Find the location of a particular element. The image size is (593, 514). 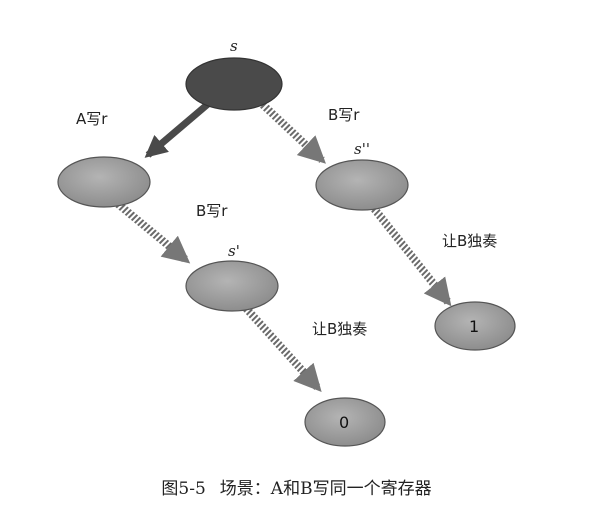

node-a is located at coordinates (104, 182).